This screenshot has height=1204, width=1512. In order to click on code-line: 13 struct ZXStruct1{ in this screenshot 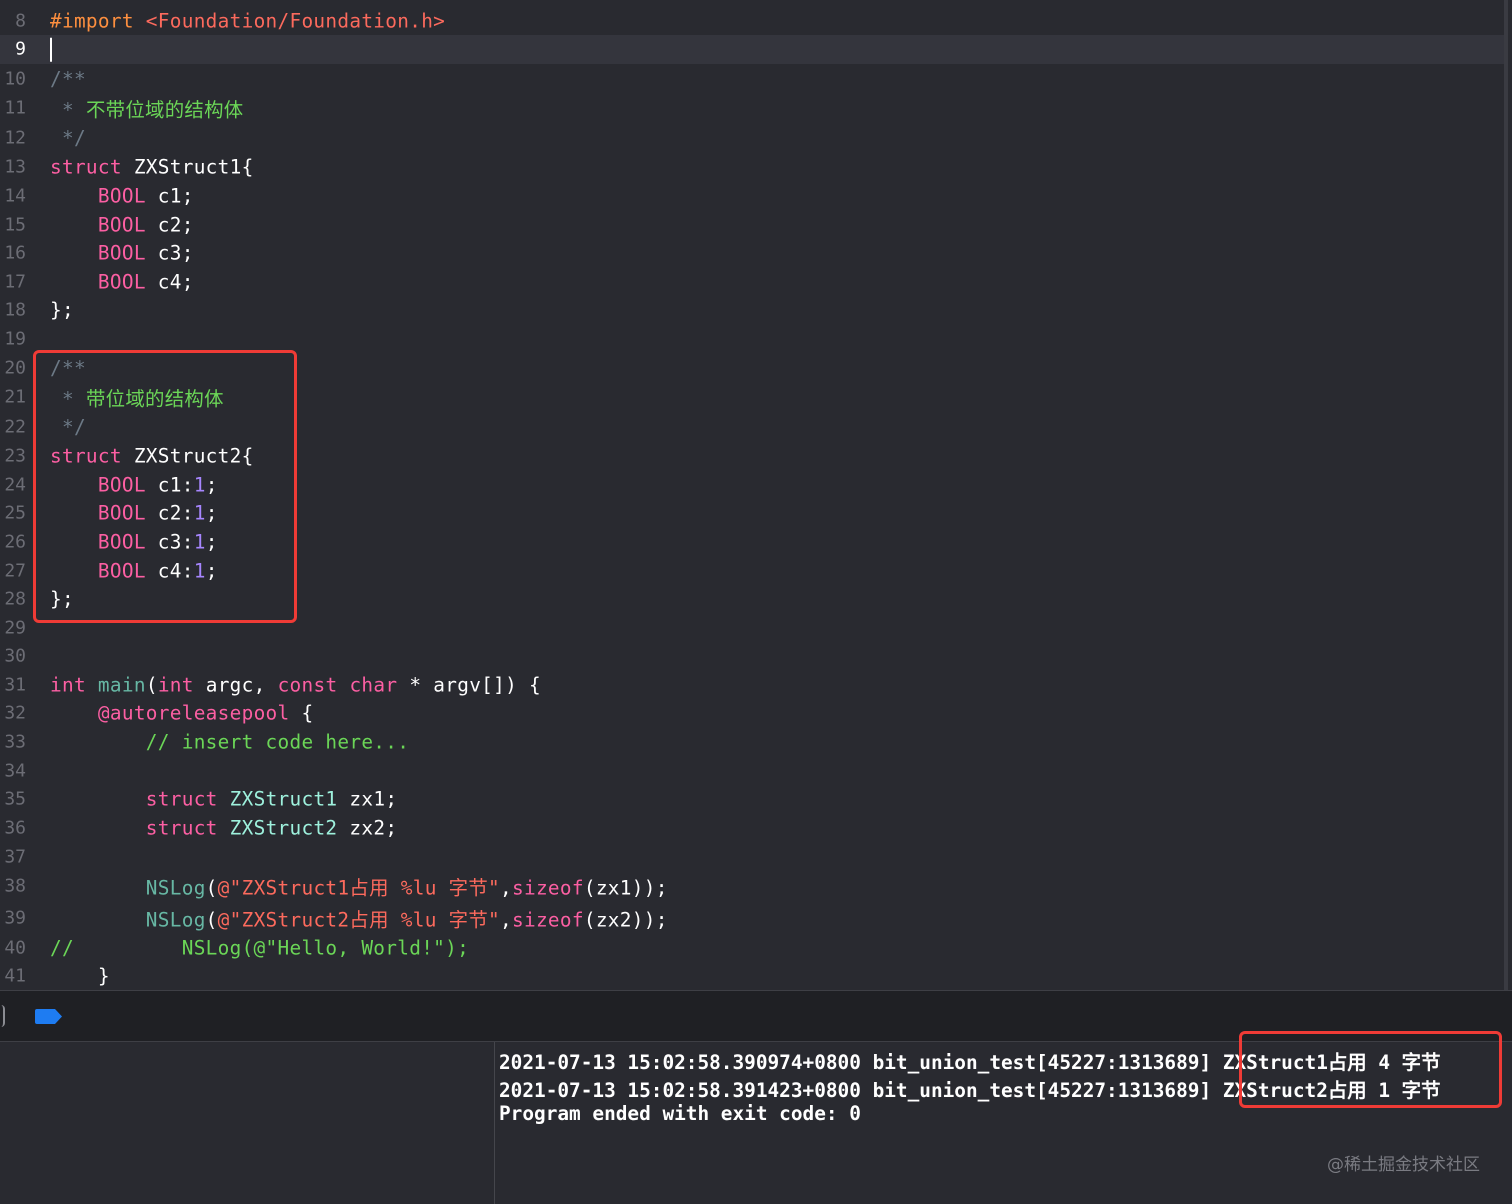, I will do `click(754, 167)`.